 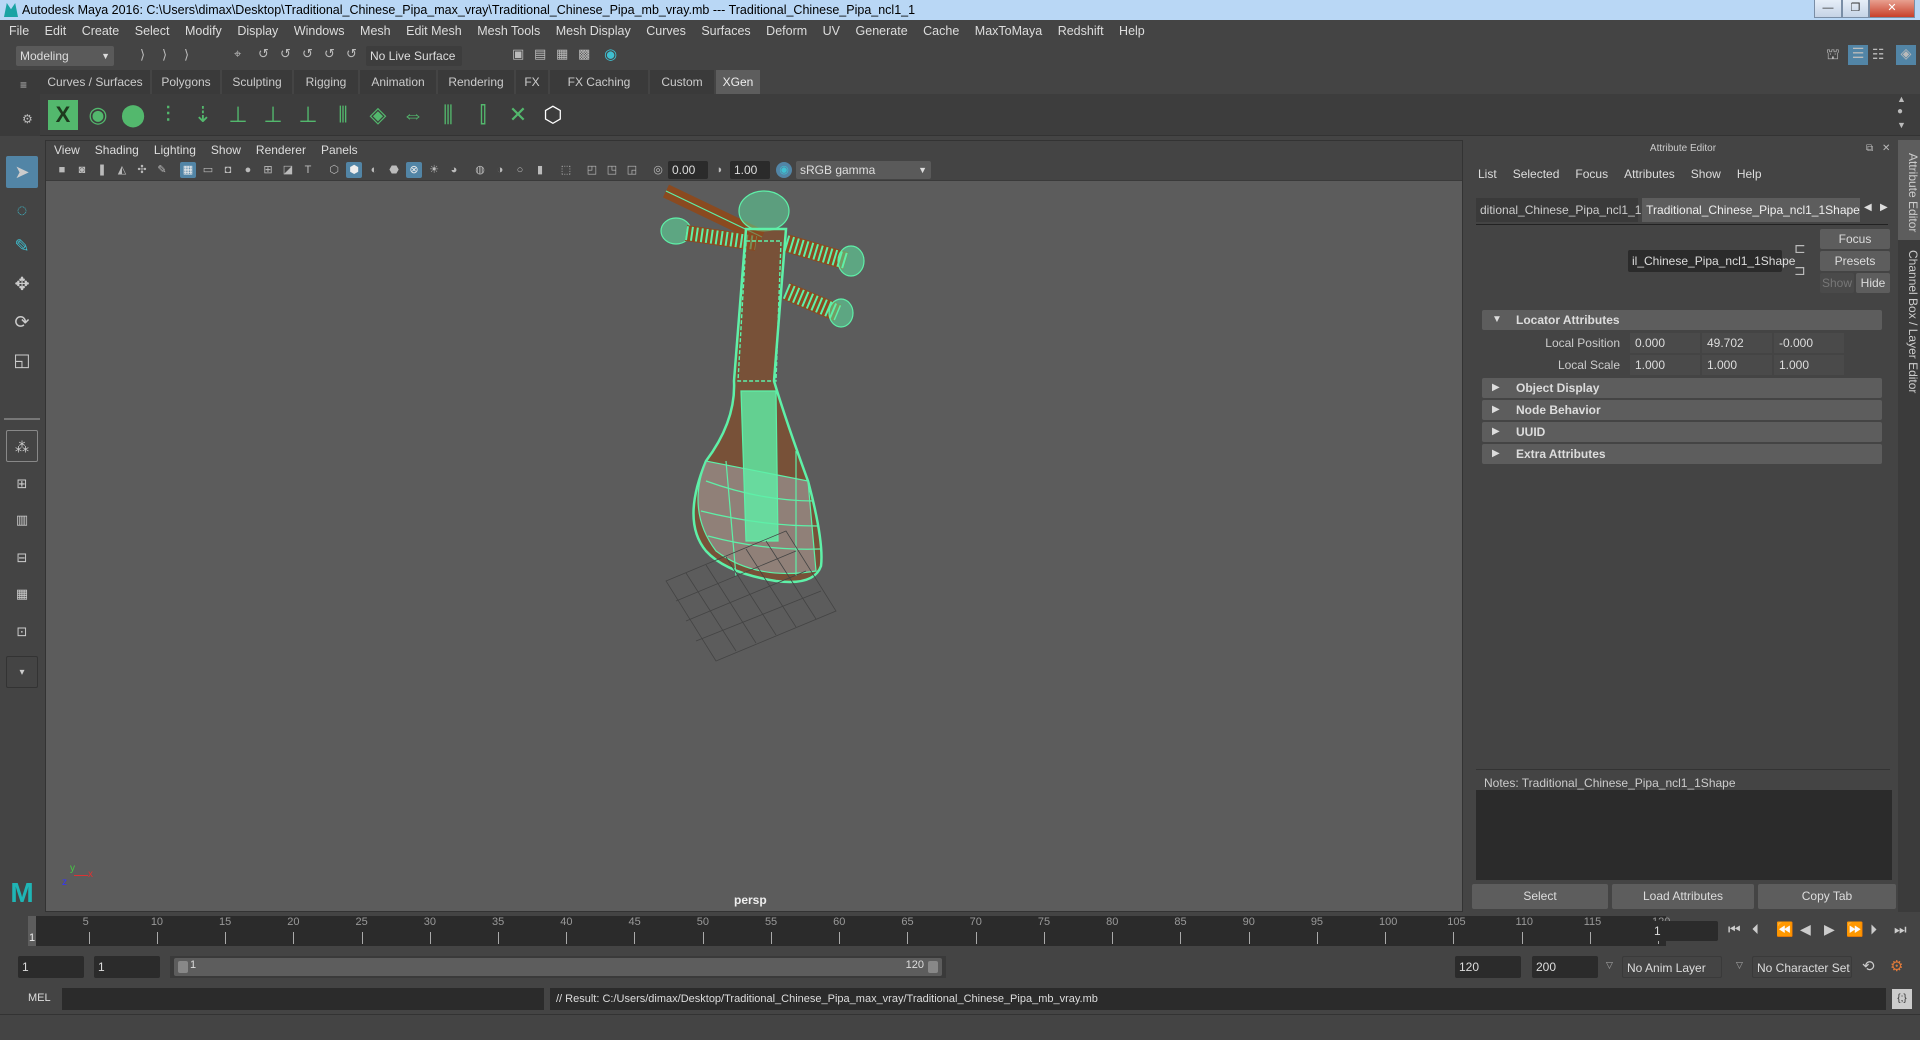 What do you see at coordinates (612, 170) in the screenshot?
I see `xray-joints-icon: ◳` at bounding box center [612, 170].